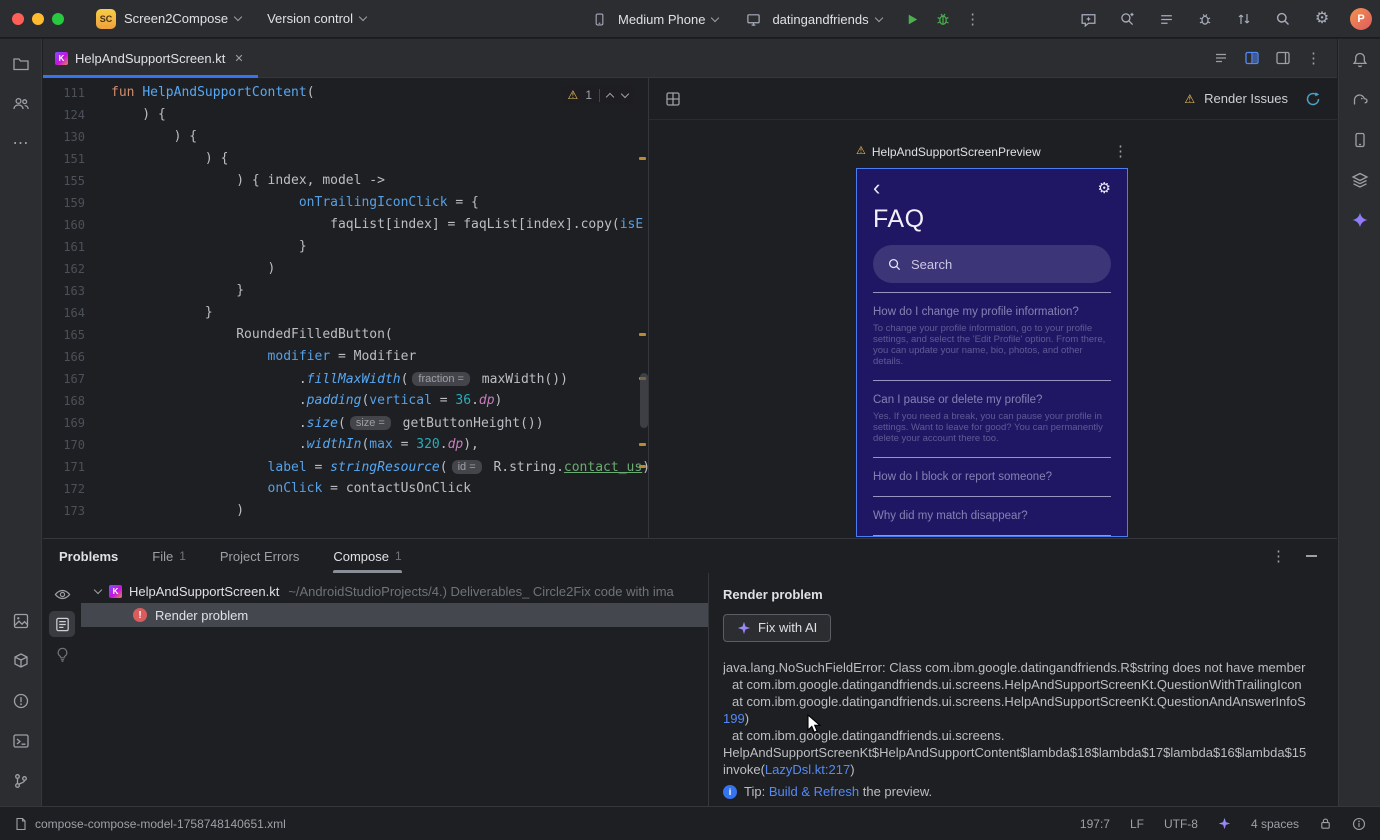 The width and height of the screenshot is (1380, 840). What do you see at coordinates (21, 144) in the screenshot?
I see `more-tool-windows-icon: ⋯` at bounding box center [21, 144].